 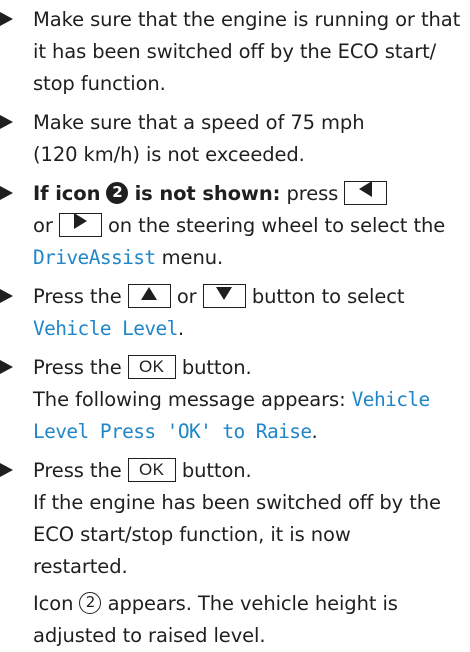 I want to click on left-arrow-key, so click(x=366, y=192).